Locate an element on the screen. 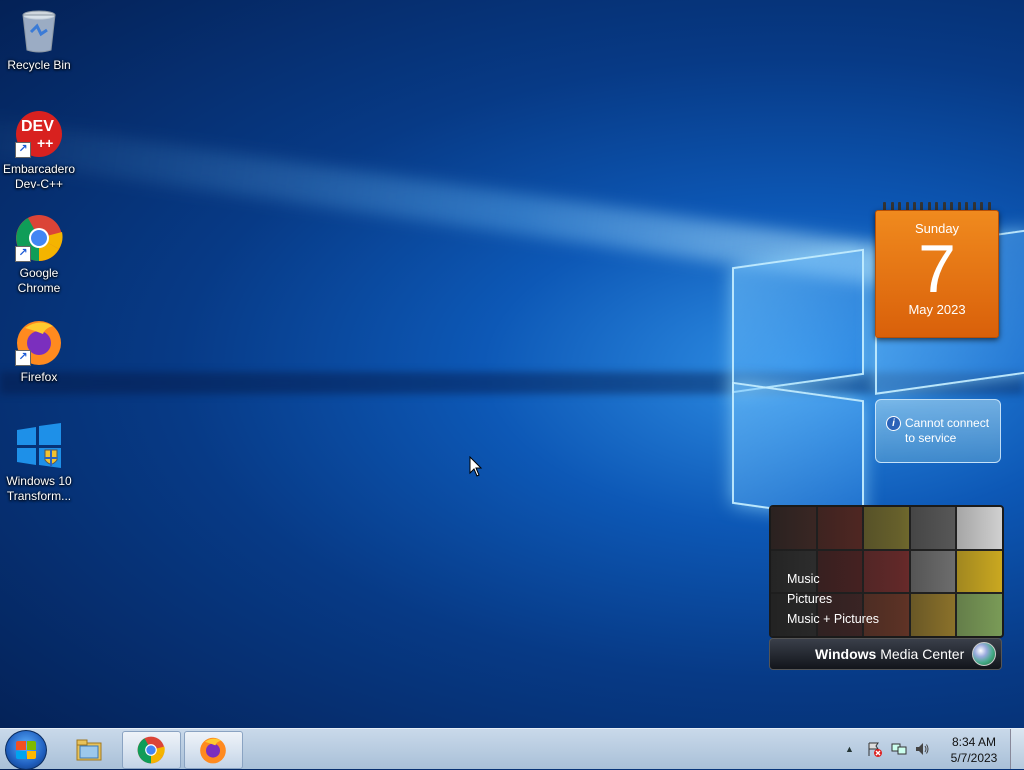  volume-icon is located at coordinates (922, 749).